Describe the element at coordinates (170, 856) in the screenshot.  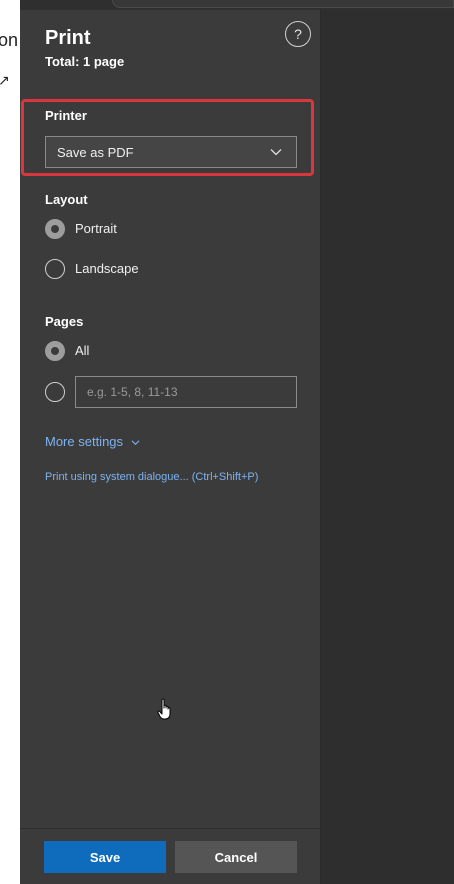
I see `dialog-footer: Save Cancel` at that location.